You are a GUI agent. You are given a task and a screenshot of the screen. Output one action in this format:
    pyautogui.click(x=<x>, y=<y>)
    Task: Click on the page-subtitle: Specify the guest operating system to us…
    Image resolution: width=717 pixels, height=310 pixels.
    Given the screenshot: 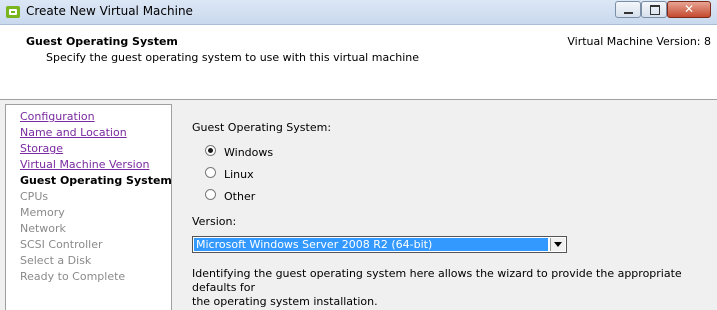 What is the action you would take?
    pyautogui.click(x=233, y=57)
    